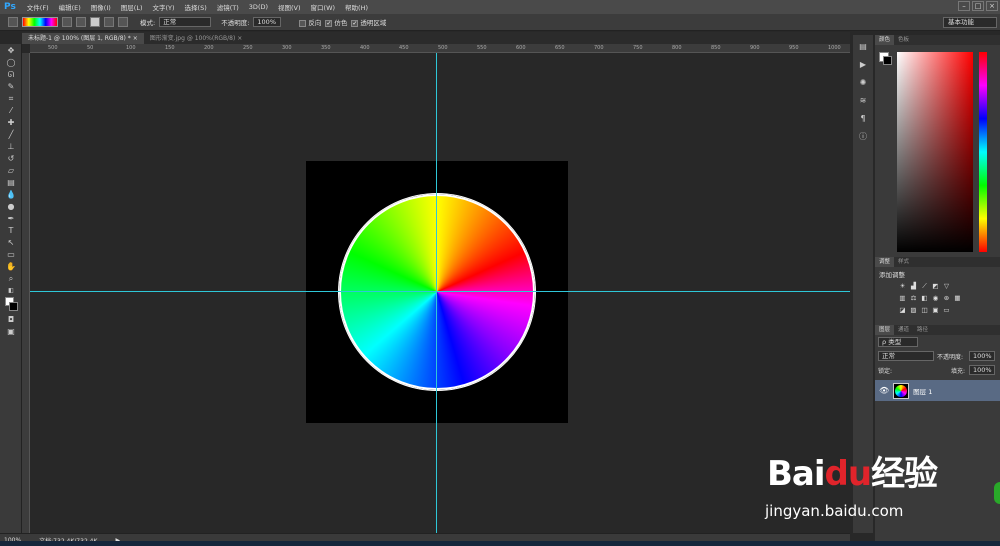  Describe the element at coordinates (924, 298) in the screenshot. I see `black-white-icon: ◧` at that location.